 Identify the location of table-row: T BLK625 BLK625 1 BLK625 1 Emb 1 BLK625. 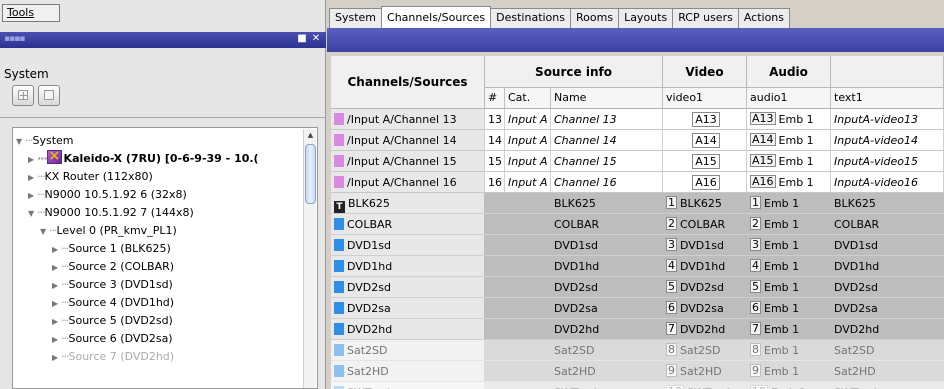
(637, 203).